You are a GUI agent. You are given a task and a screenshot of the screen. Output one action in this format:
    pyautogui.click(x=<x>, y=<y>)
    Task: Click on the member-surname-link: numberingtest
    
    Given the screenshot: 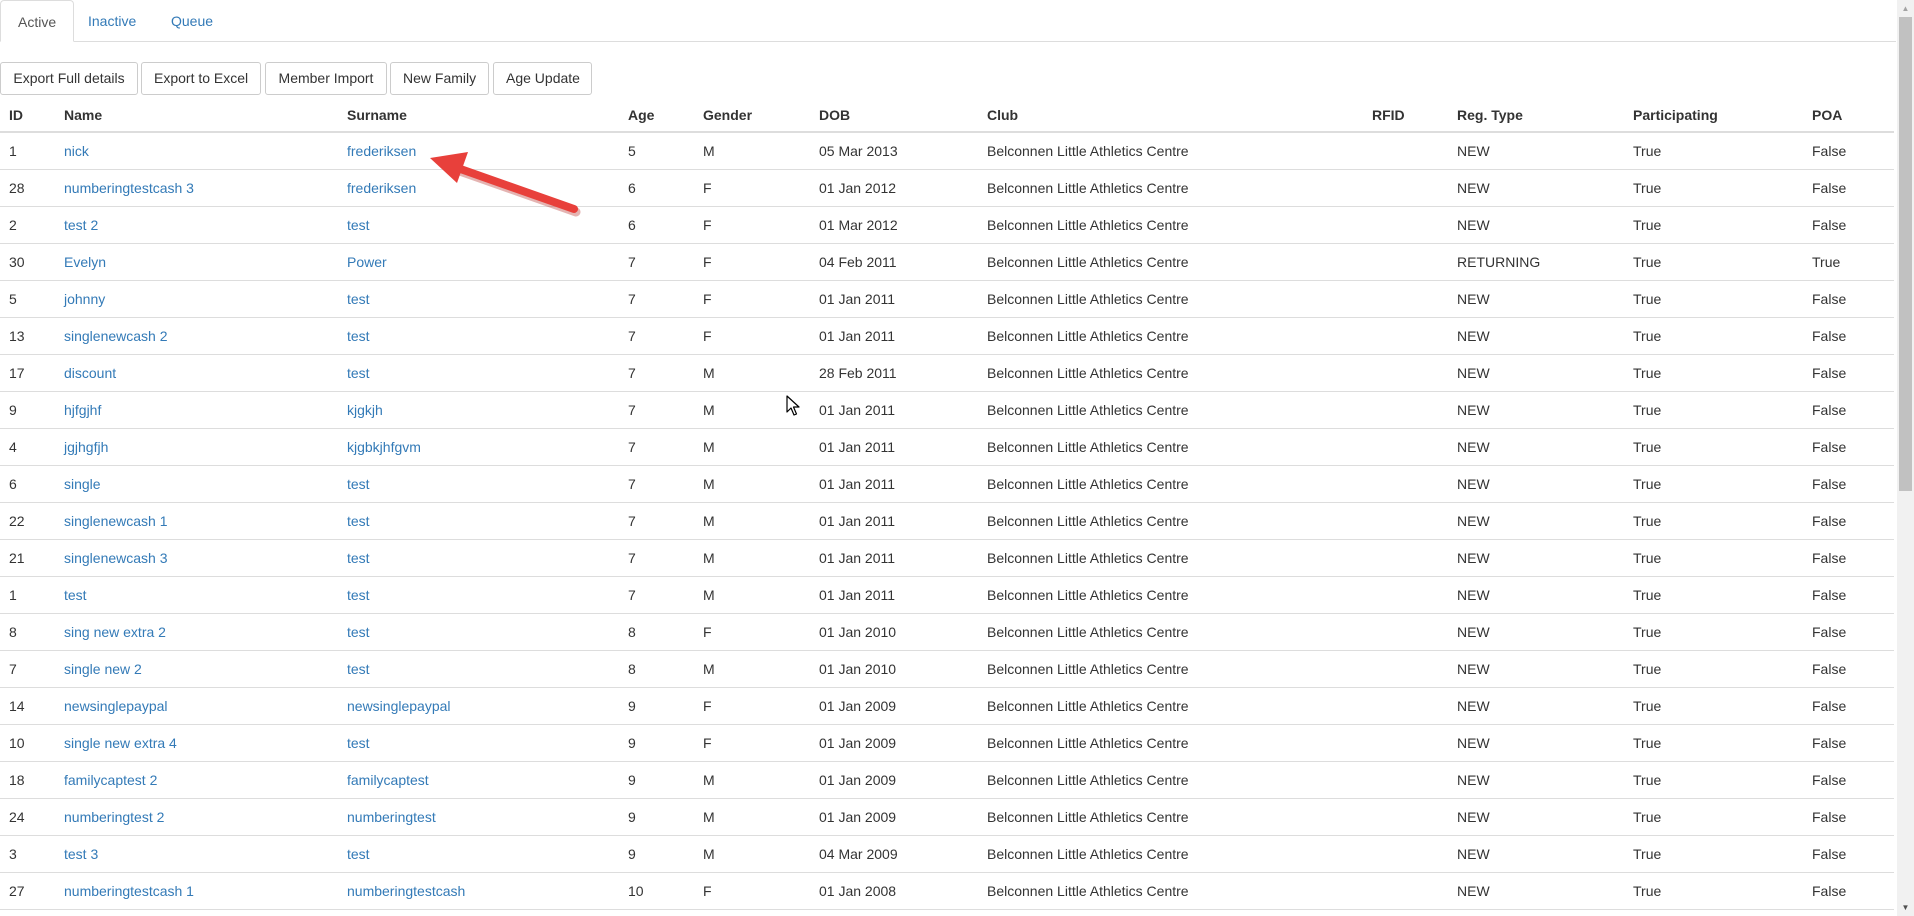 What is the action you would take?
    pyautogui.click(x=391, y=817)
    